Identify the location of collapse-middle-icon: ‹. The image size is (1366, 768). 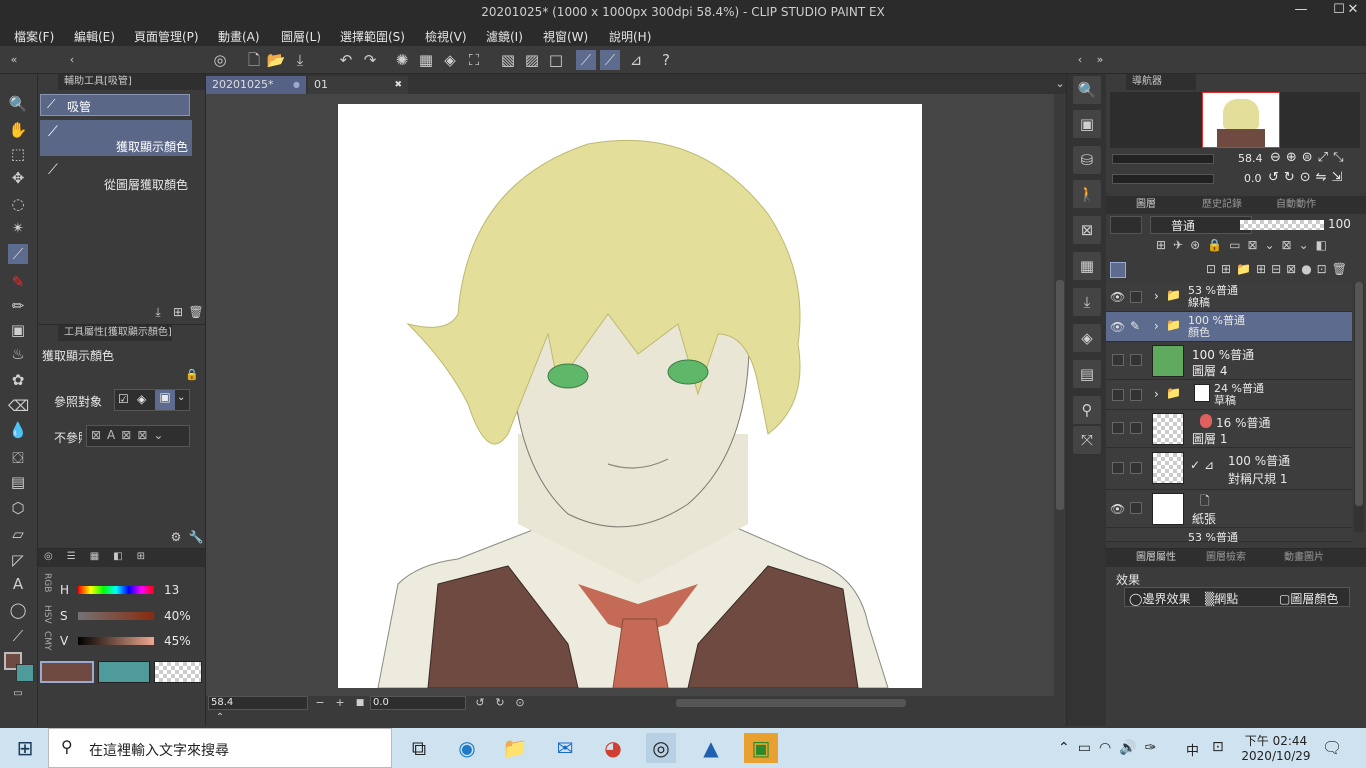
(1080, 60).